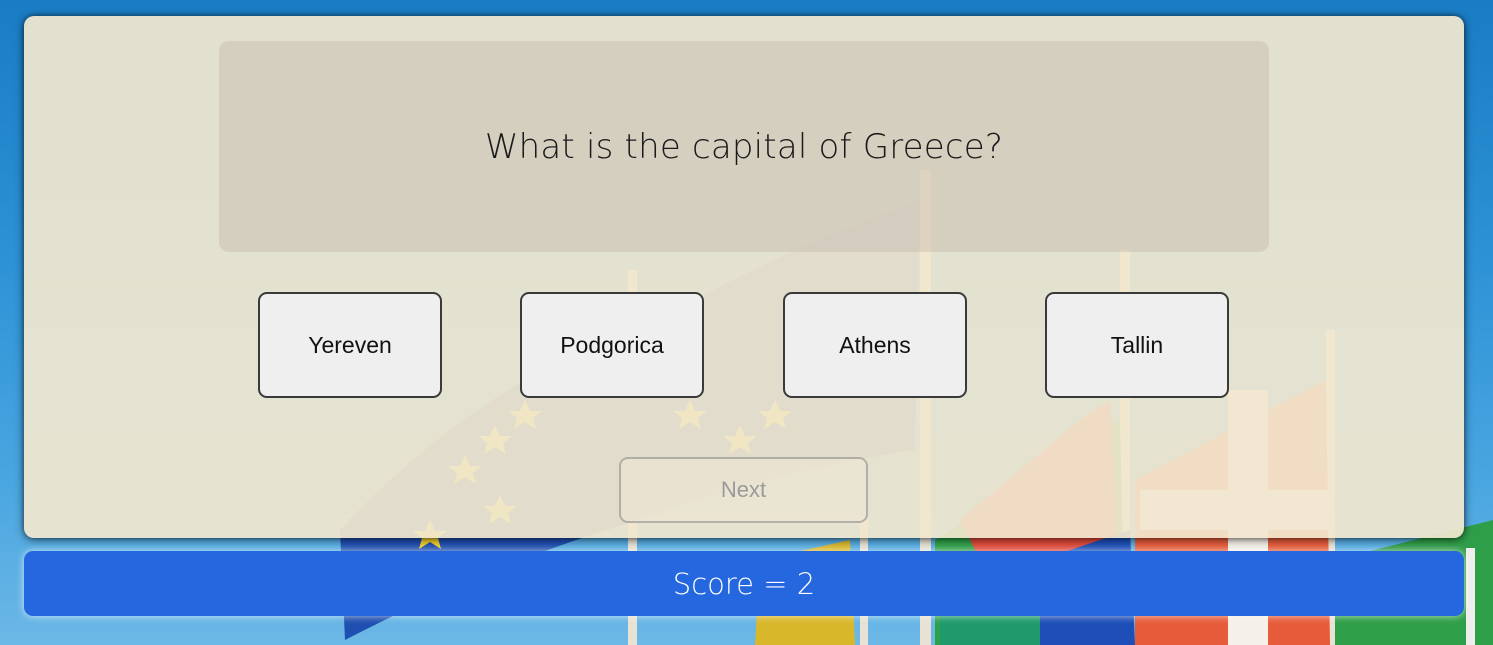  I want to click on question-text: What is the capital of Greece?, so click(744, 146).